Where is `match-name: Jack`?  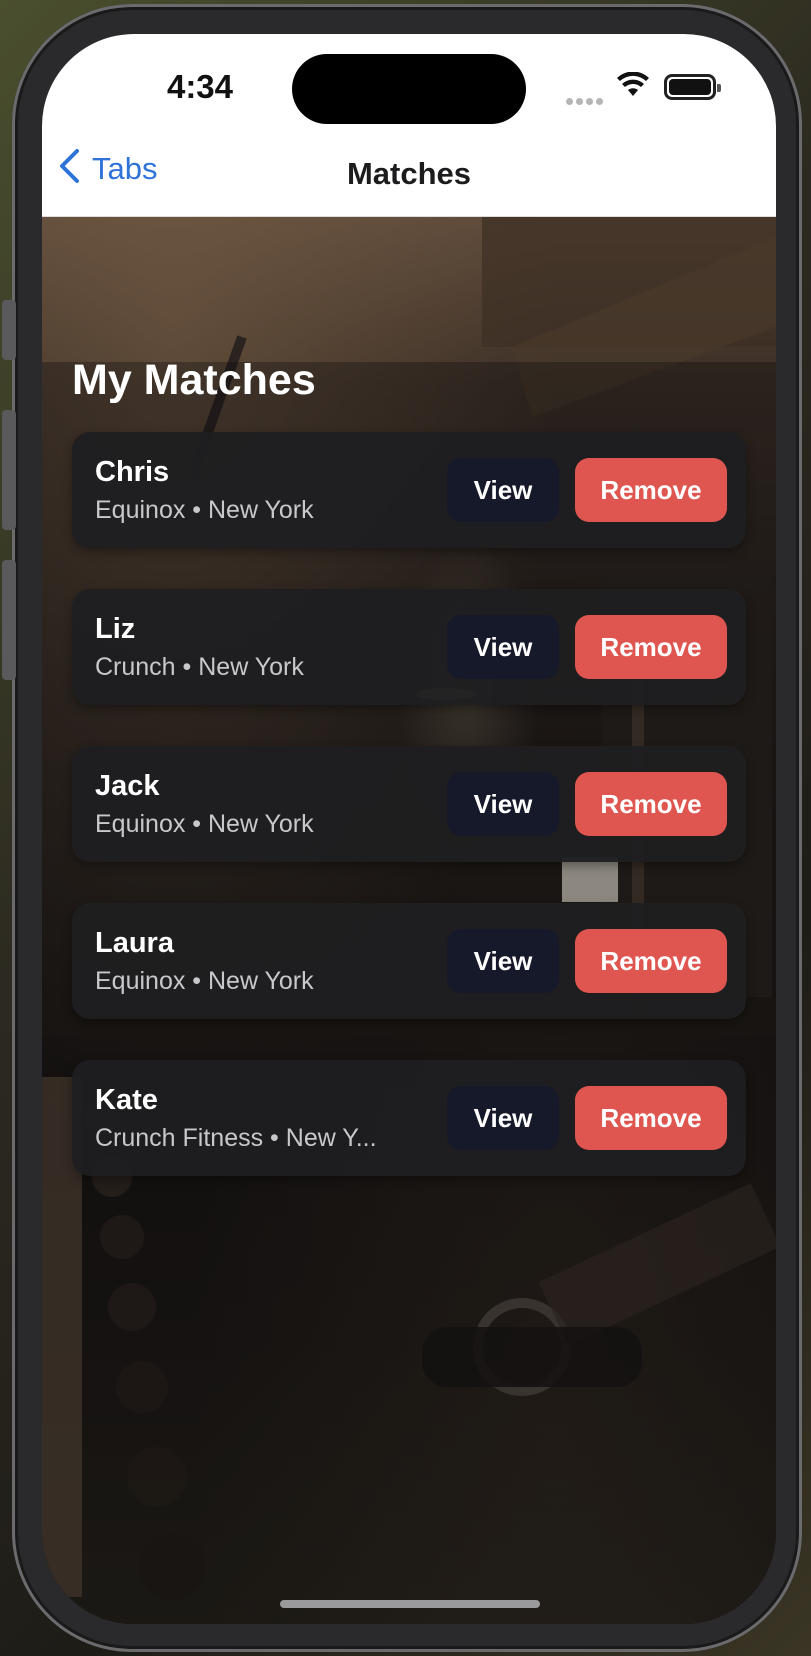 match-name: Jack is located at coordinates (127, 786).